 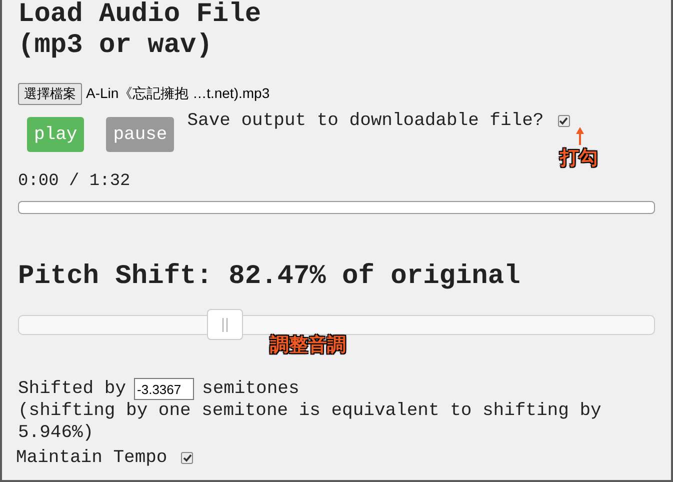 I want to click on annotation-arrow, so click(x=580, y=136).